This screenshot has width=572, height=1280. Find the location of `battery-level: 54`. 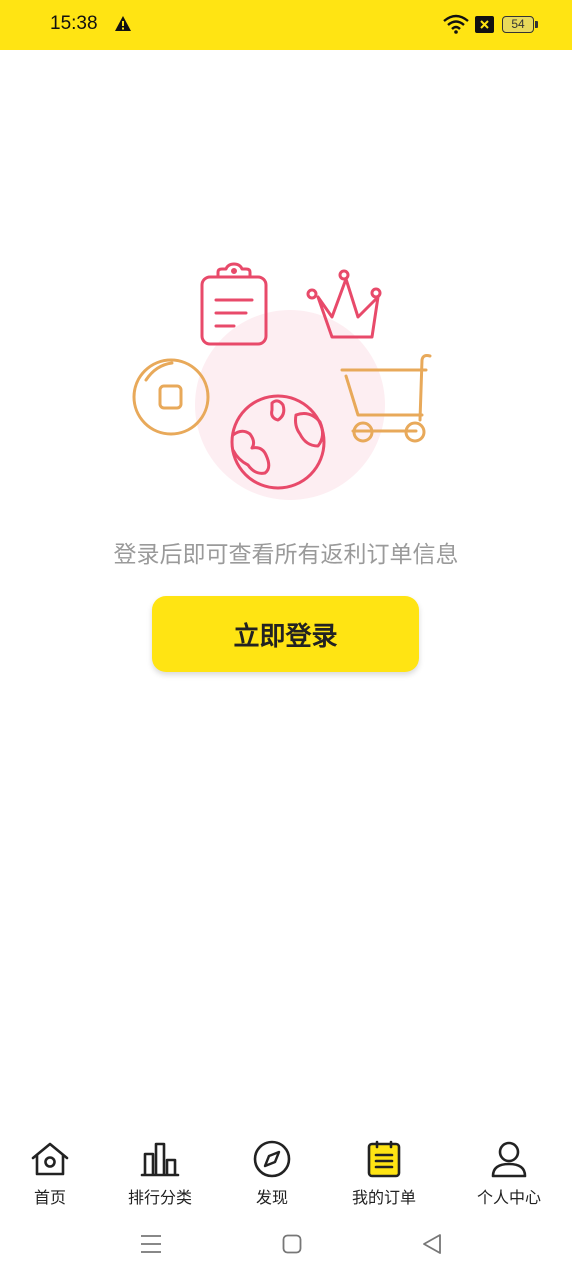

battery-level: 54 is located at coordinates (518, 24).